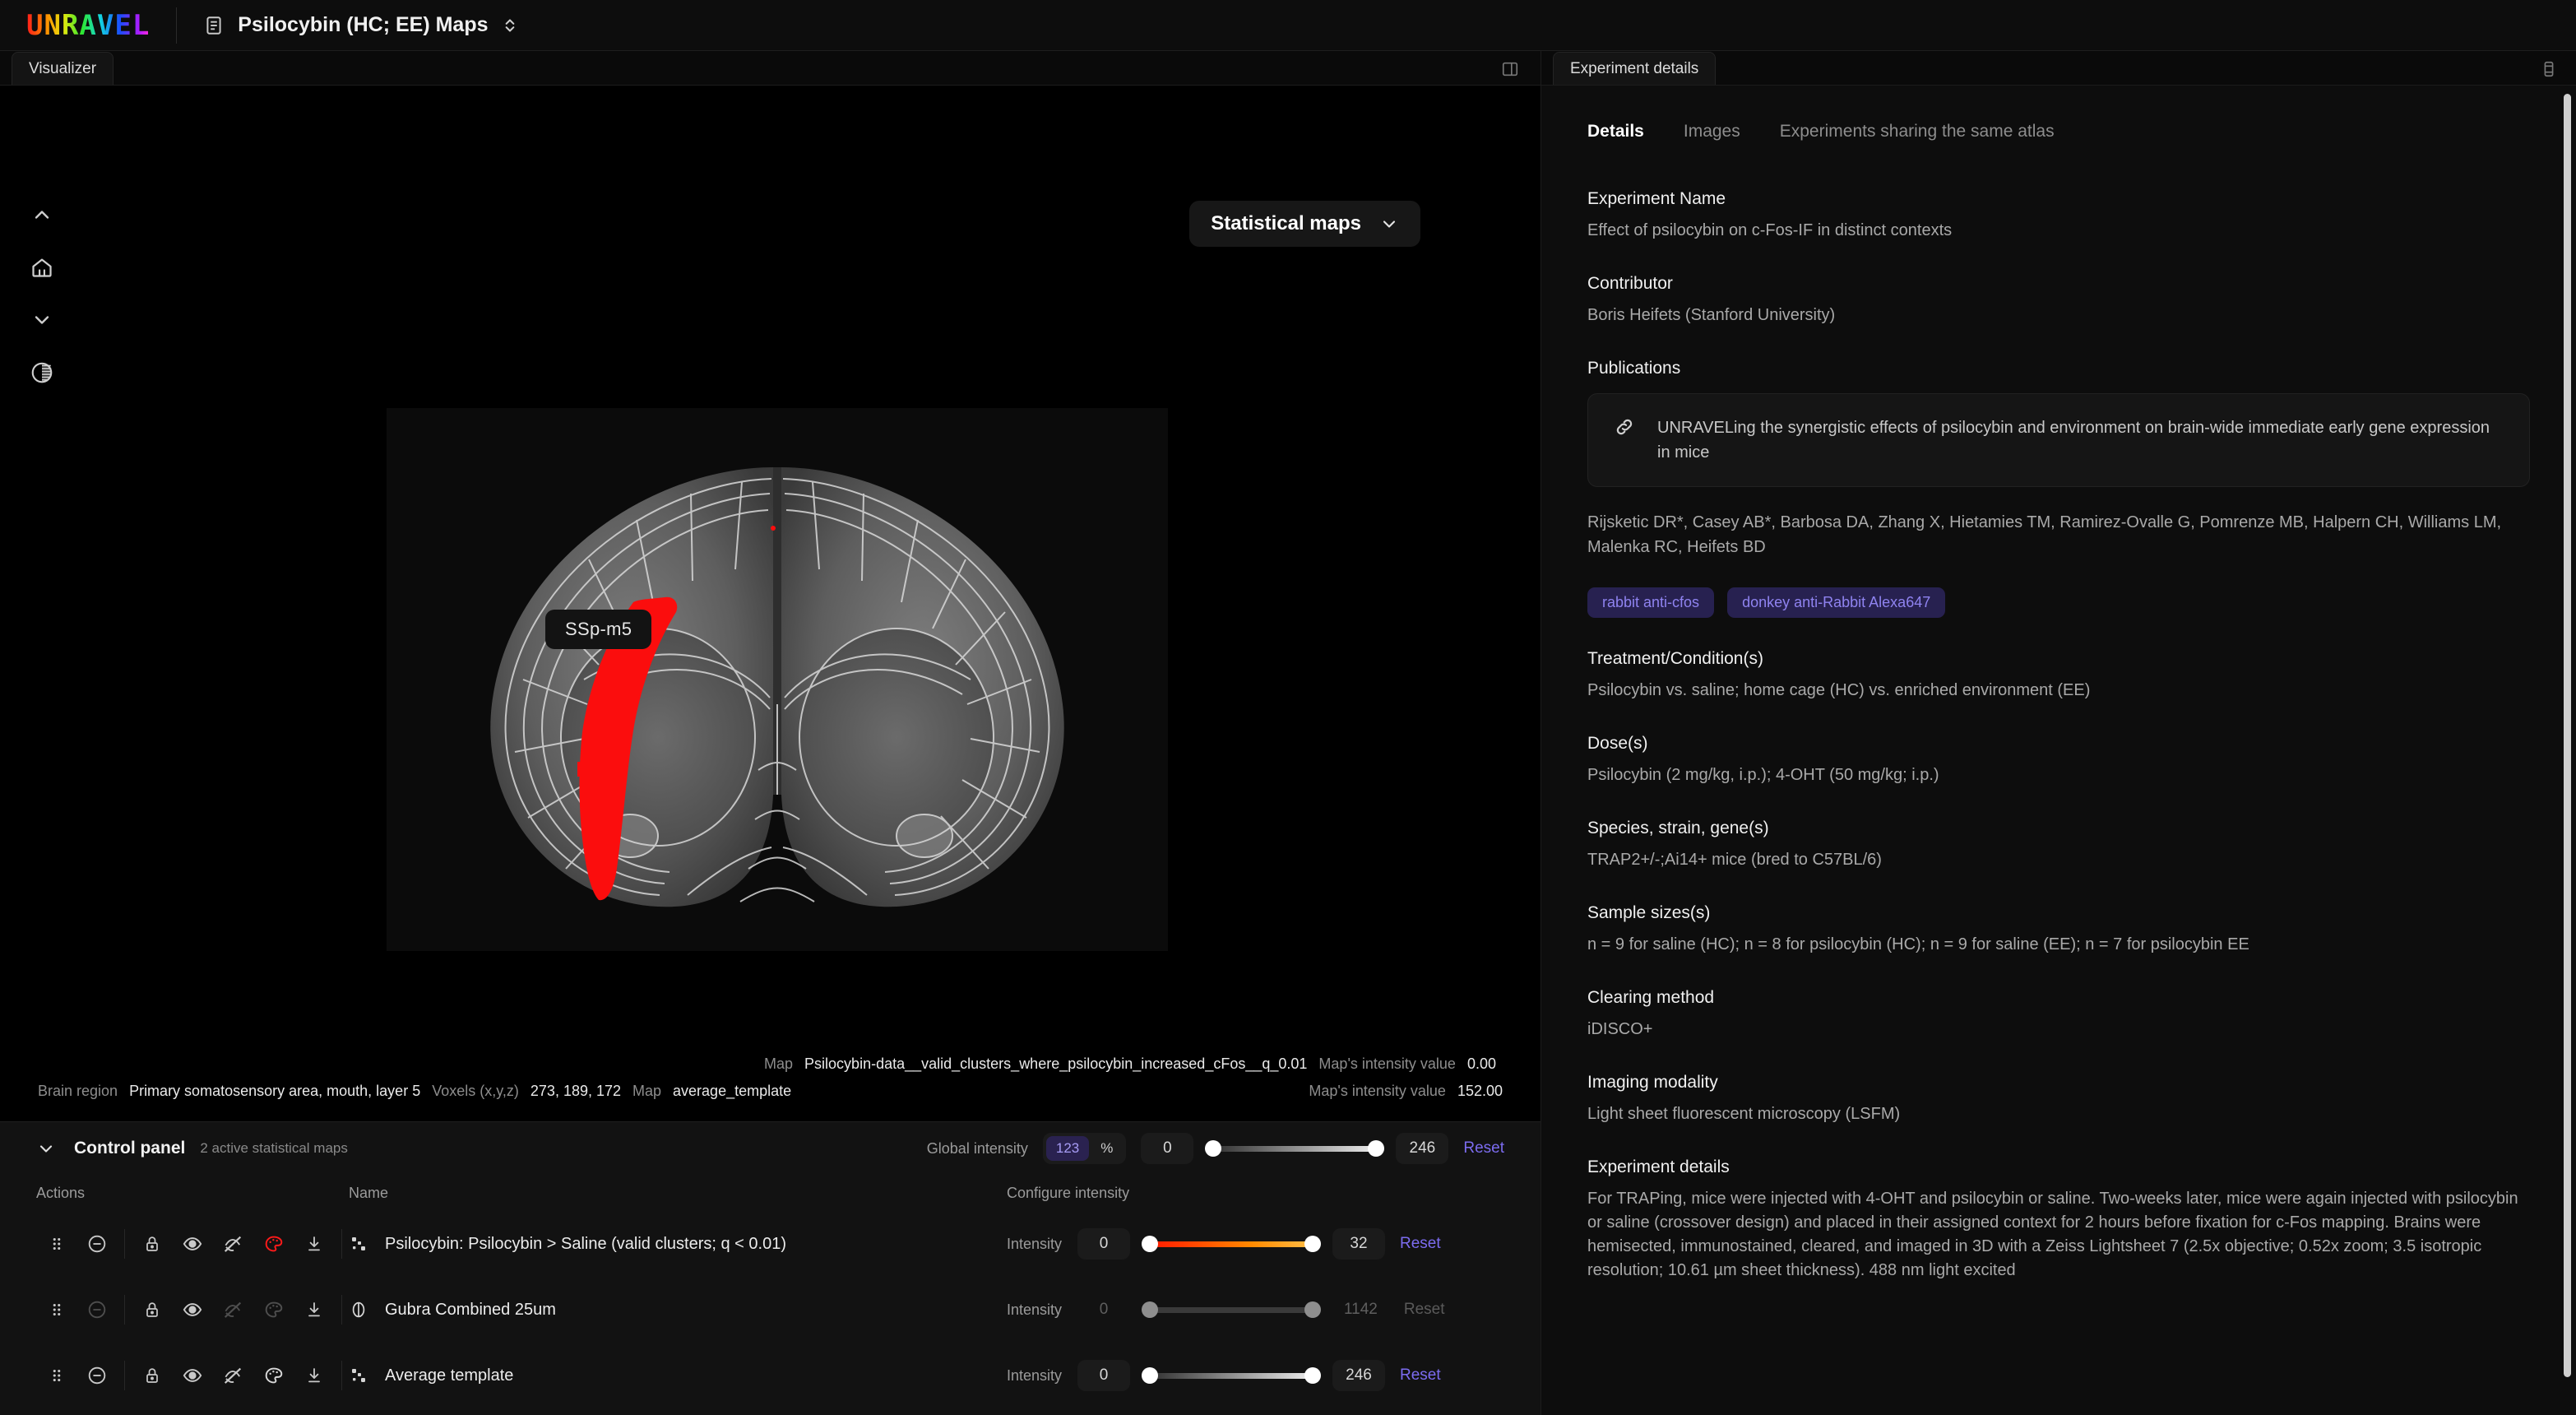 This screenshot has width=2576, height=1415. I want to click on voxels-label: Voxels (x,y,z), so click(476, 1091).